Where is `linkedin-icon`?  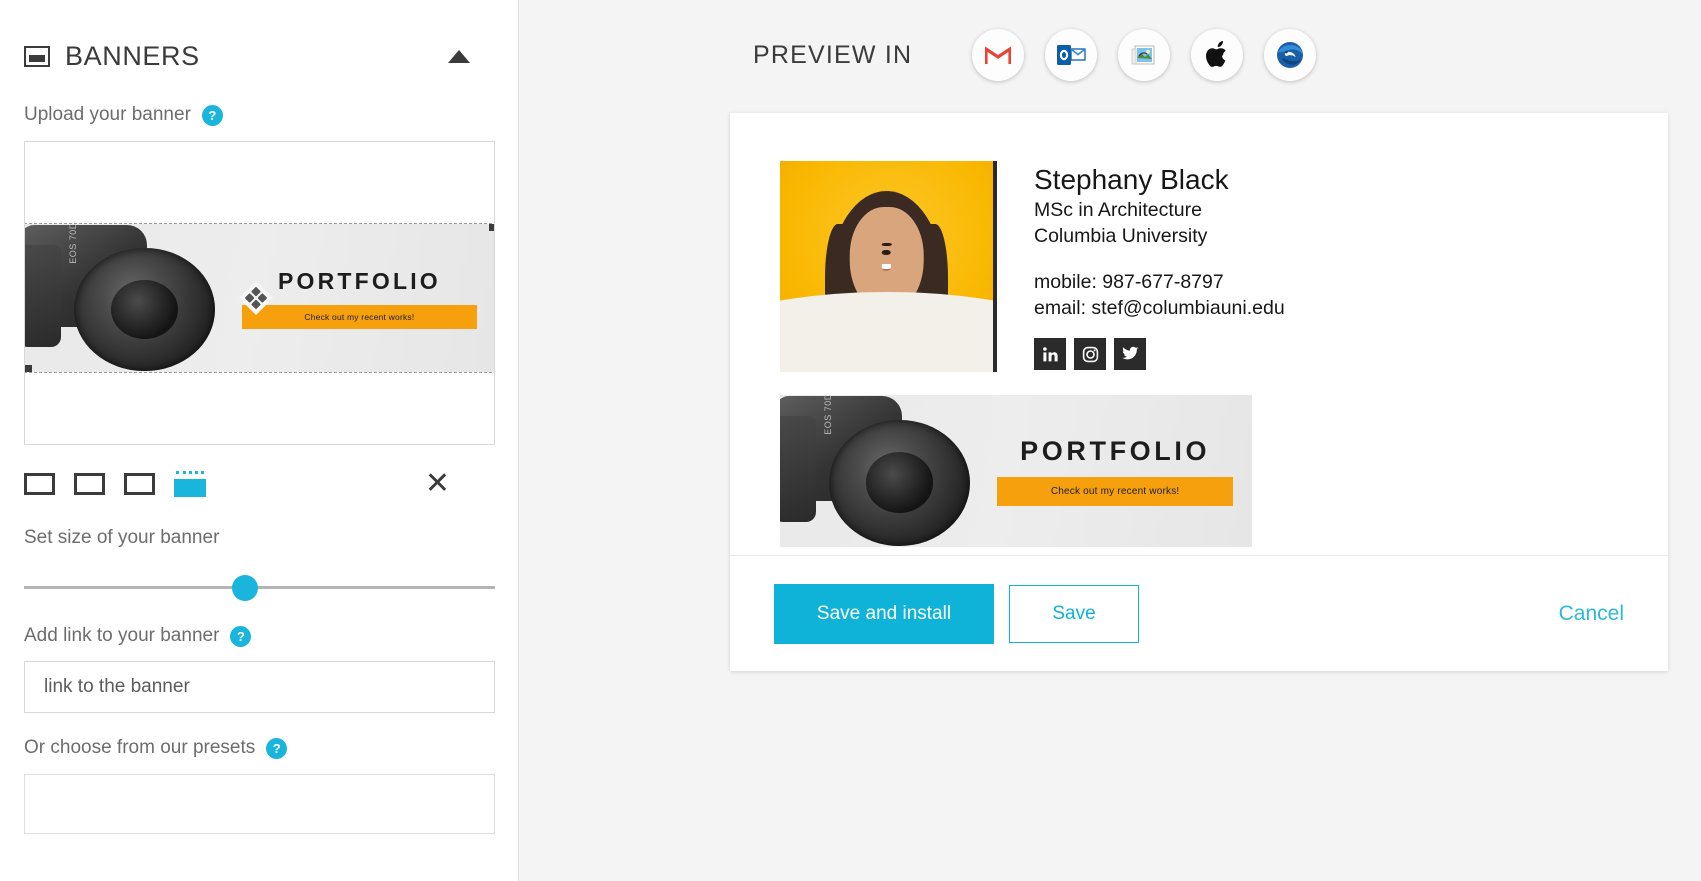 linkedin-icon is located at coordinates (1050, 354).